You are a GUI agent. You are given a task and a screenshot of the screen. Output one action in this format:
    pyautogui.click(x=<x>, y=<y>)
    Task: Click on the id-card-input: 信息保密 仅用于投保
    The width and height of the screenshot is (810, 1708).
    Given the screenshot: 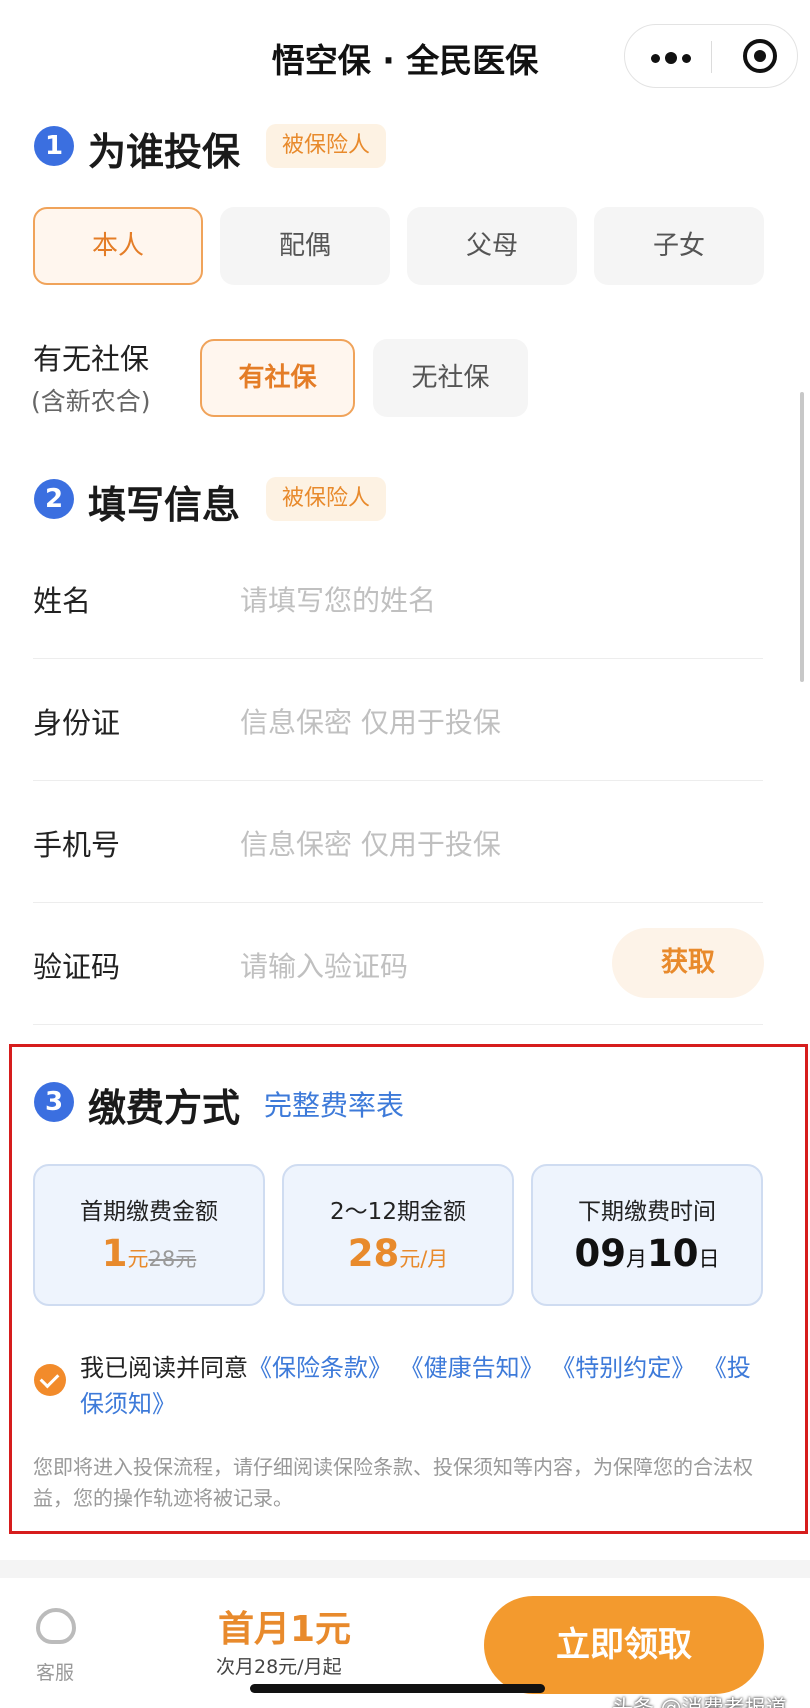 What is the action you would take?
    pyautogui.click(x=370, y=721)
    